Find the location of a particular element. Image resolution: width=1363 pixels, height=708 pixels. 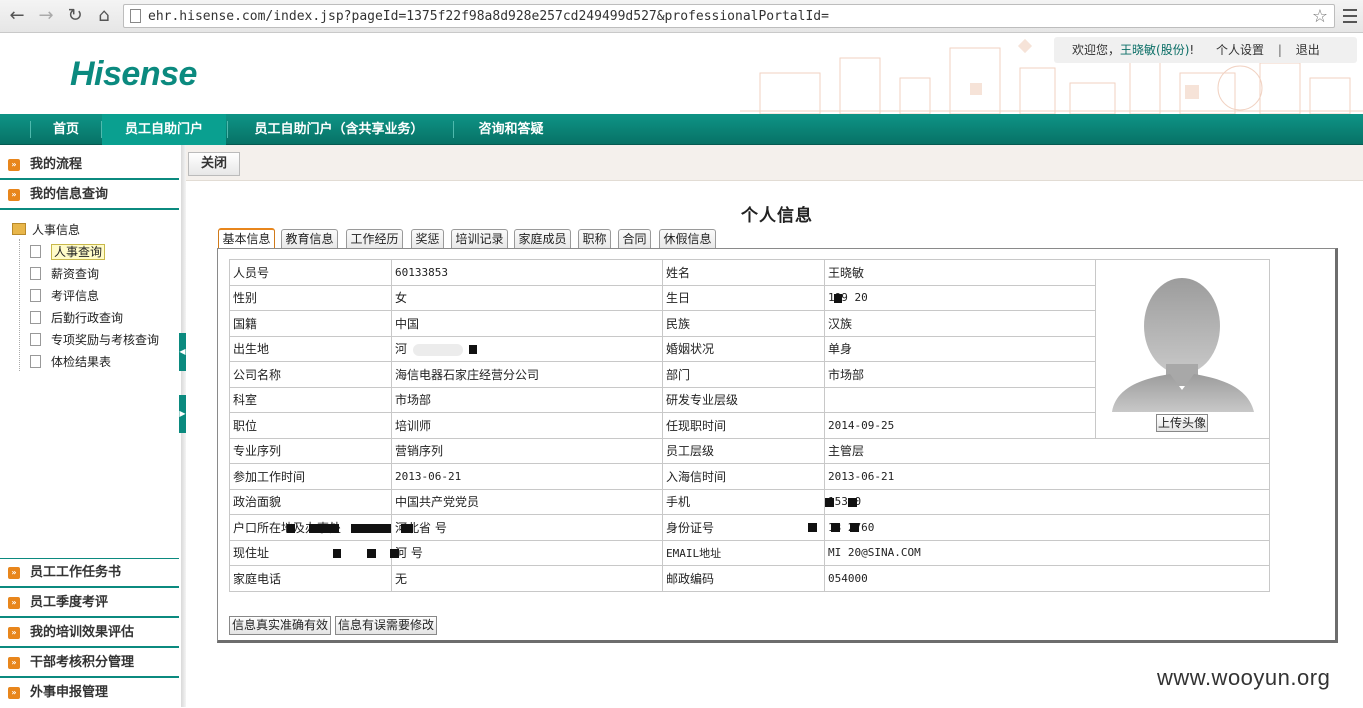

field-label: 生日 is located at coordinates (743, 297).